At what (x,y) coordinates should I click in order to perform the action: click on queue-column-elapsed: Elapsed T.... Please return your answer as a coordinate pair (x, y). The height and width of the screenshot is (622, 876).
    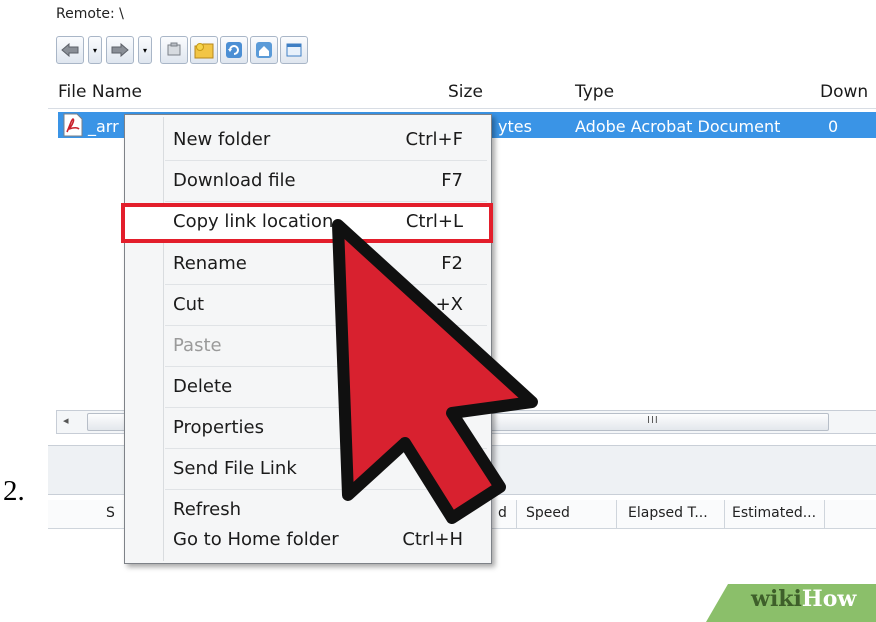
    Looking at the image, I should click on (668, 513).